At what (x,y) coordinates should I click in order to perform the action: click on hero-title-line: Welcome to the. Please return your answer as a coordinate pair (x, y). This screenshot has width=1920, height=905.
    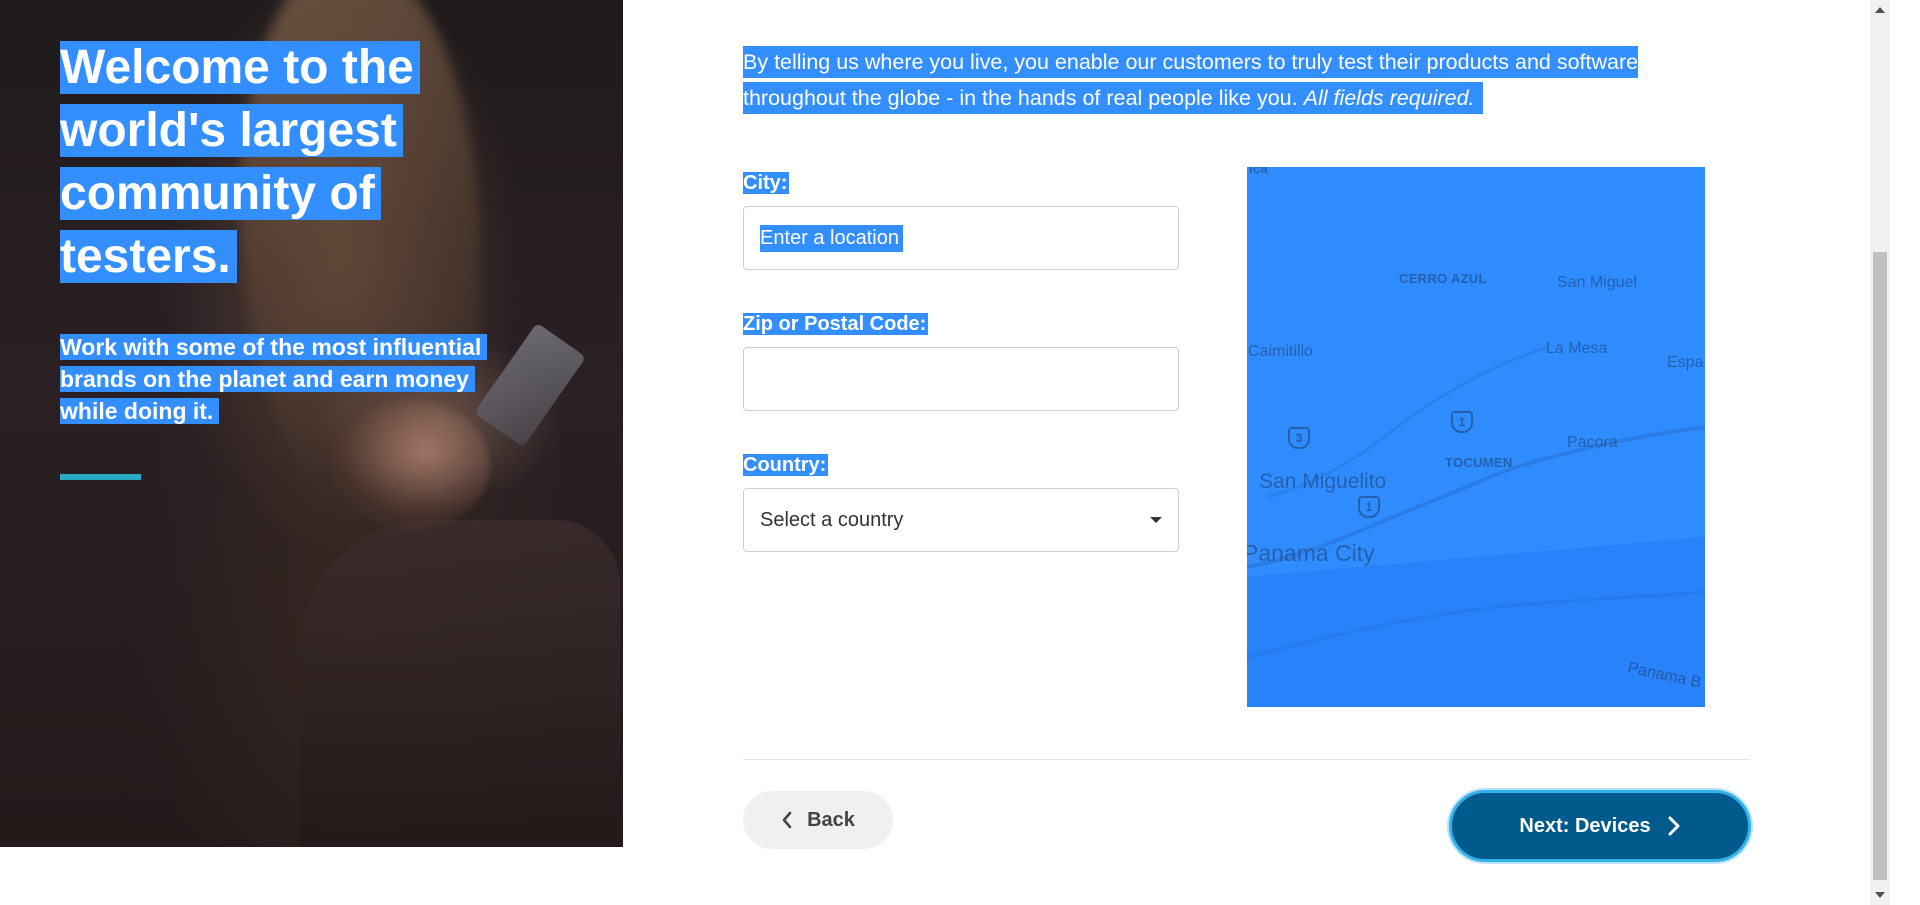
    Looking at the image, I should click on (240, 67).